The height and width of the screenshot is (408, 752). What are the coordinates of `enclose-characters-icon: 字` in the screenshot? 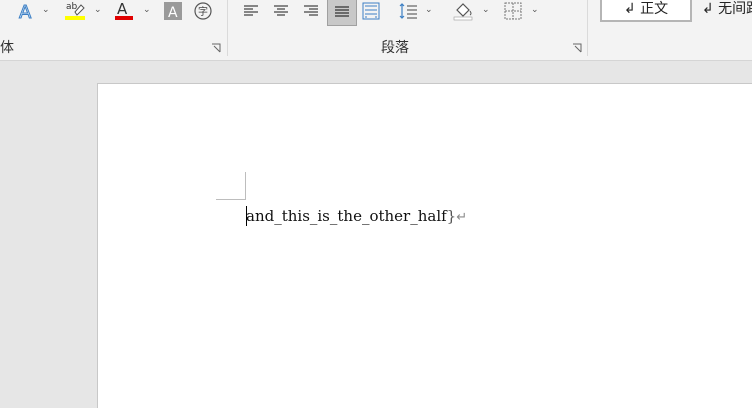 It's located at (203, 11).